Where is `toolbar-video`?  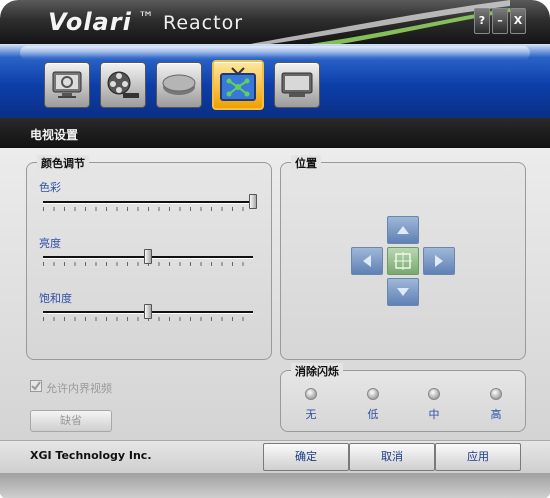
toolbar-video is located at coordinates (123, 85).